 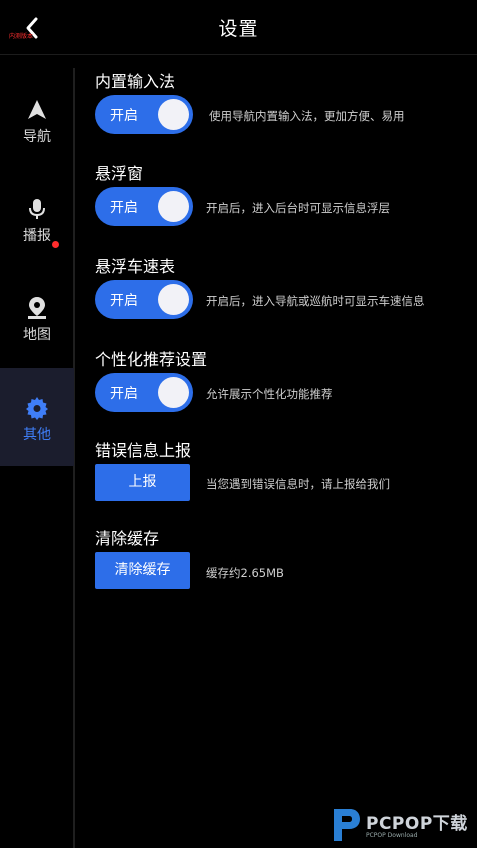 I want to click on sidebar-item-label: 其他, so click(x=37, y=435).